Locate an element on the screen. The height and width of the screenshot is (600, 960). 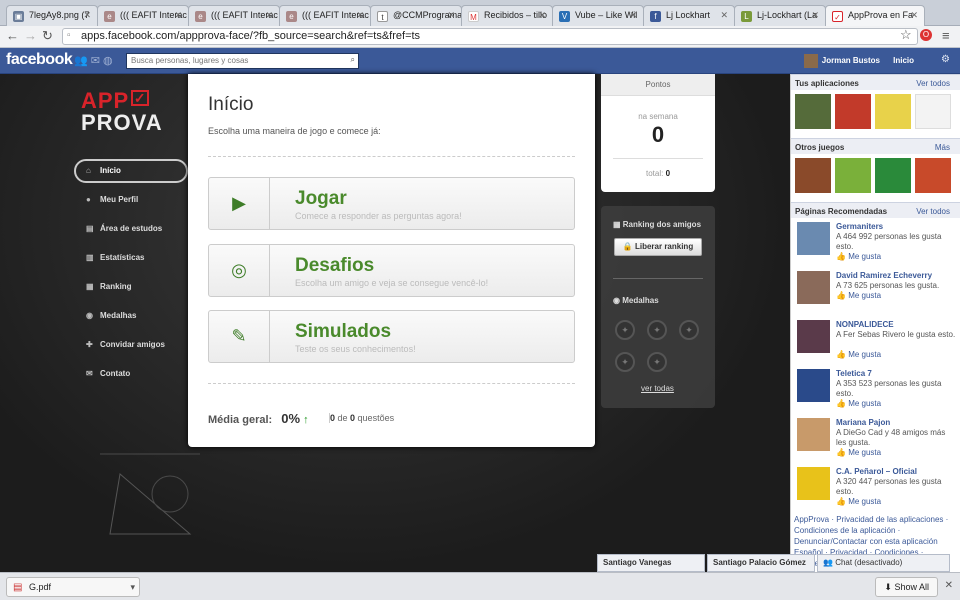
chat-tab: Santiago Vanegas is located at coordinates (651, 563).